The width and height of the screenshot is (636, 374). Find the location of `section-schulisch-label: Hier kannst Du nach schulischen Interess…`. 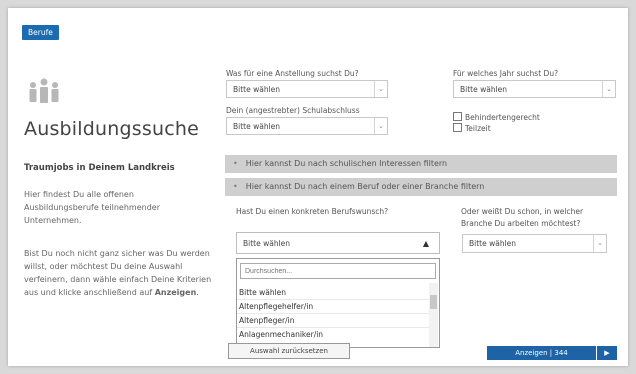

section-schulisch-label: Hier kannst Du nach schulischen Interess… is located at coordinates (346, 163).